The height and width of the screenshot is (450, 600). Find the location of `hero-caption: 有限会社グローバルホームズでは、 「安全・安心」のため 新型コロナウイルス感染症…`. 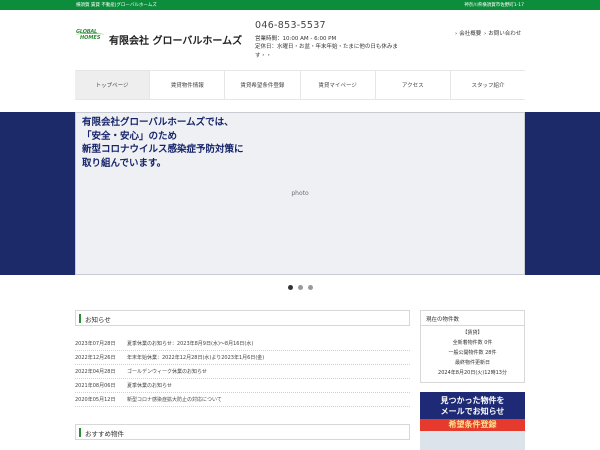

hero-caption: 有限会社グローバルホームズでは、 「安全・安心」のため 新型コロナウイルス感染症… is located at coordinates (163, 143).